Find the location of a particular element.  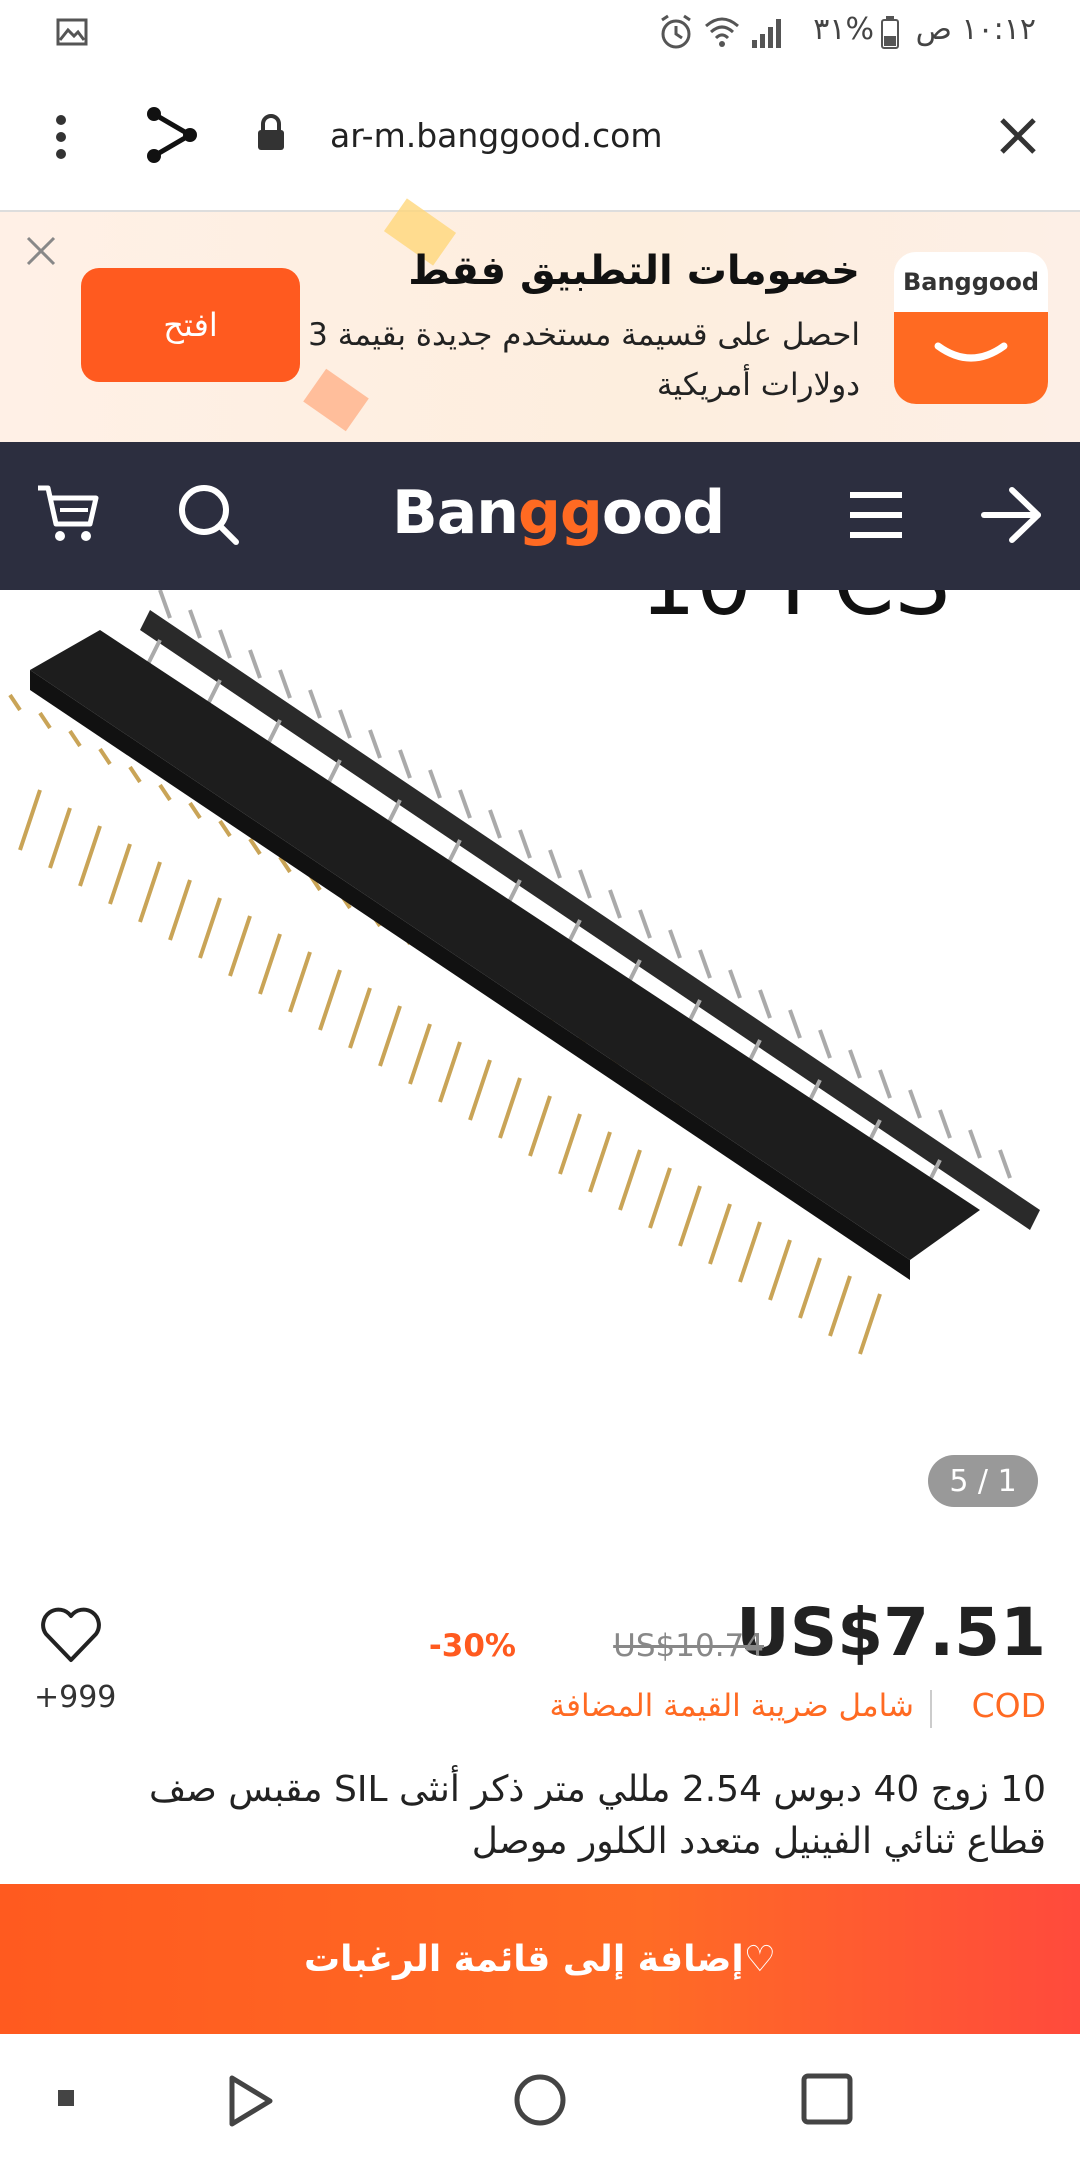

search-icon is located at coordinates (208, 514).